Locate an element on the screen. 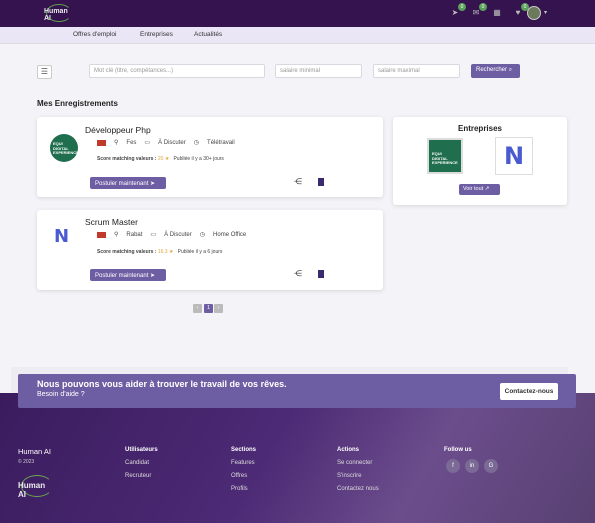 This screenshot has height=523, width=595. nav-item-actualites: Actualités is located at coordinates (208, 34).